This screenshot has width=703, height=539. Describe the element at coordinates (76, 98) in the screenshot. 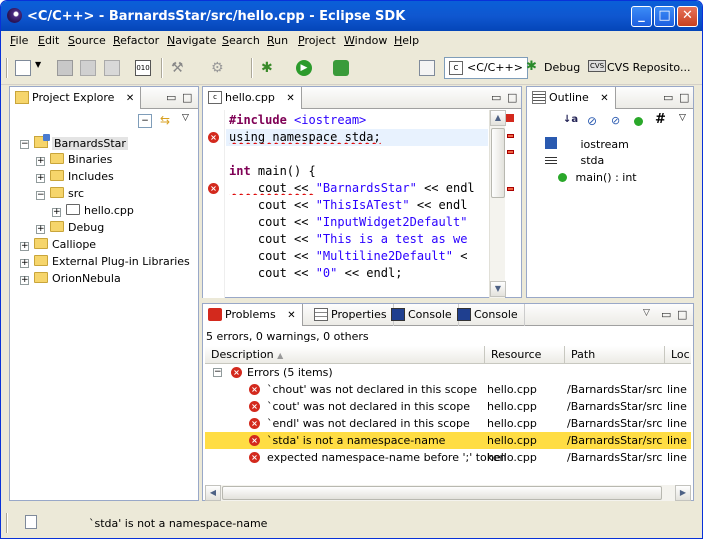

I see `tab-project-explorer: Project Explore ✕` at that location.